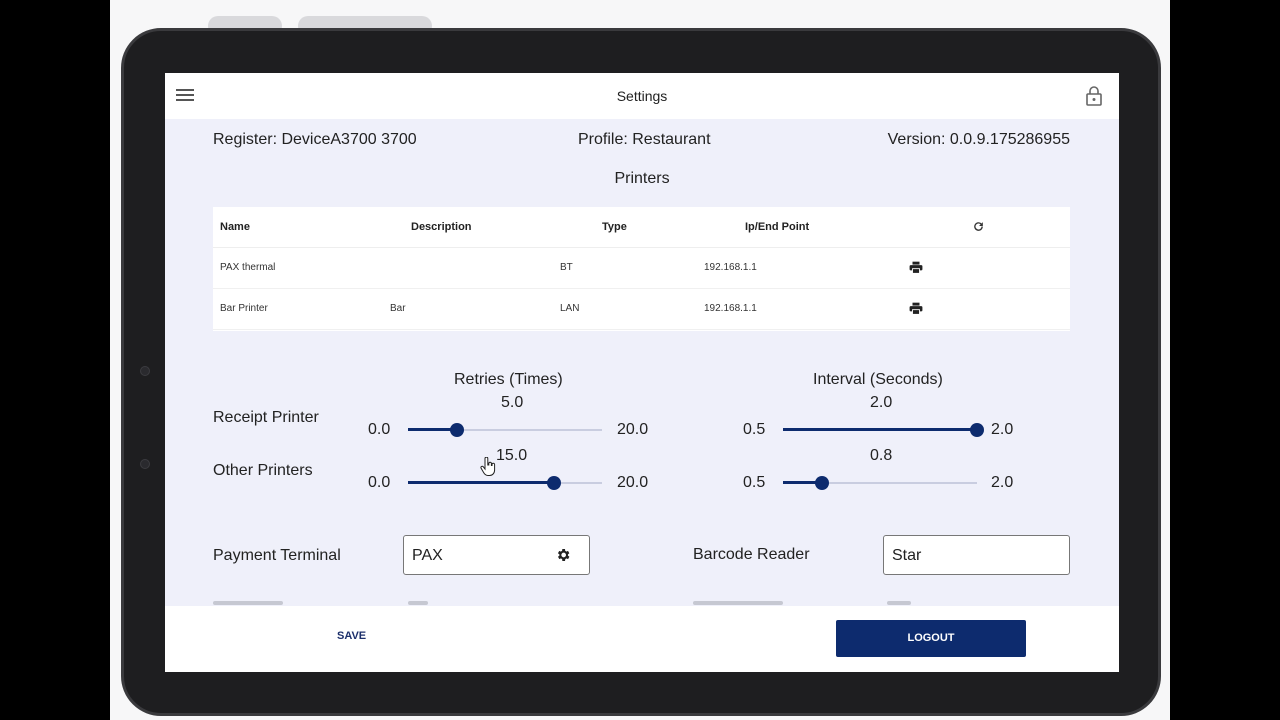 Image resolution: width=1280 pixels, height=720 pixels. What do you see at coordinates (277, 555) in the screenshot?
I see `payment-terminal-label: Payment Terminal` at bounding box center [277, 555].